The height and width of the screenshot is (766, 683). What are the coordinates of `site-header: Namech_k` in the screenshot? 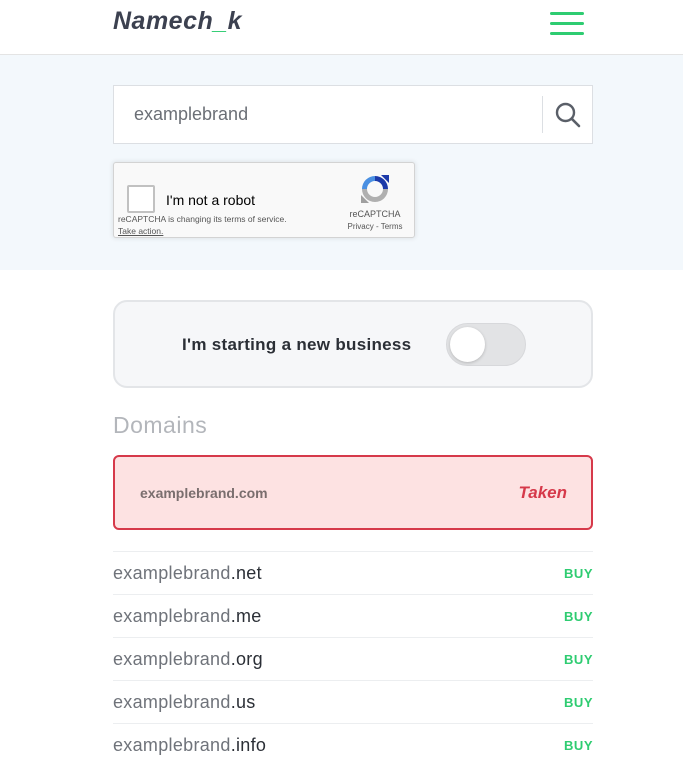 It's located at (341, 27).